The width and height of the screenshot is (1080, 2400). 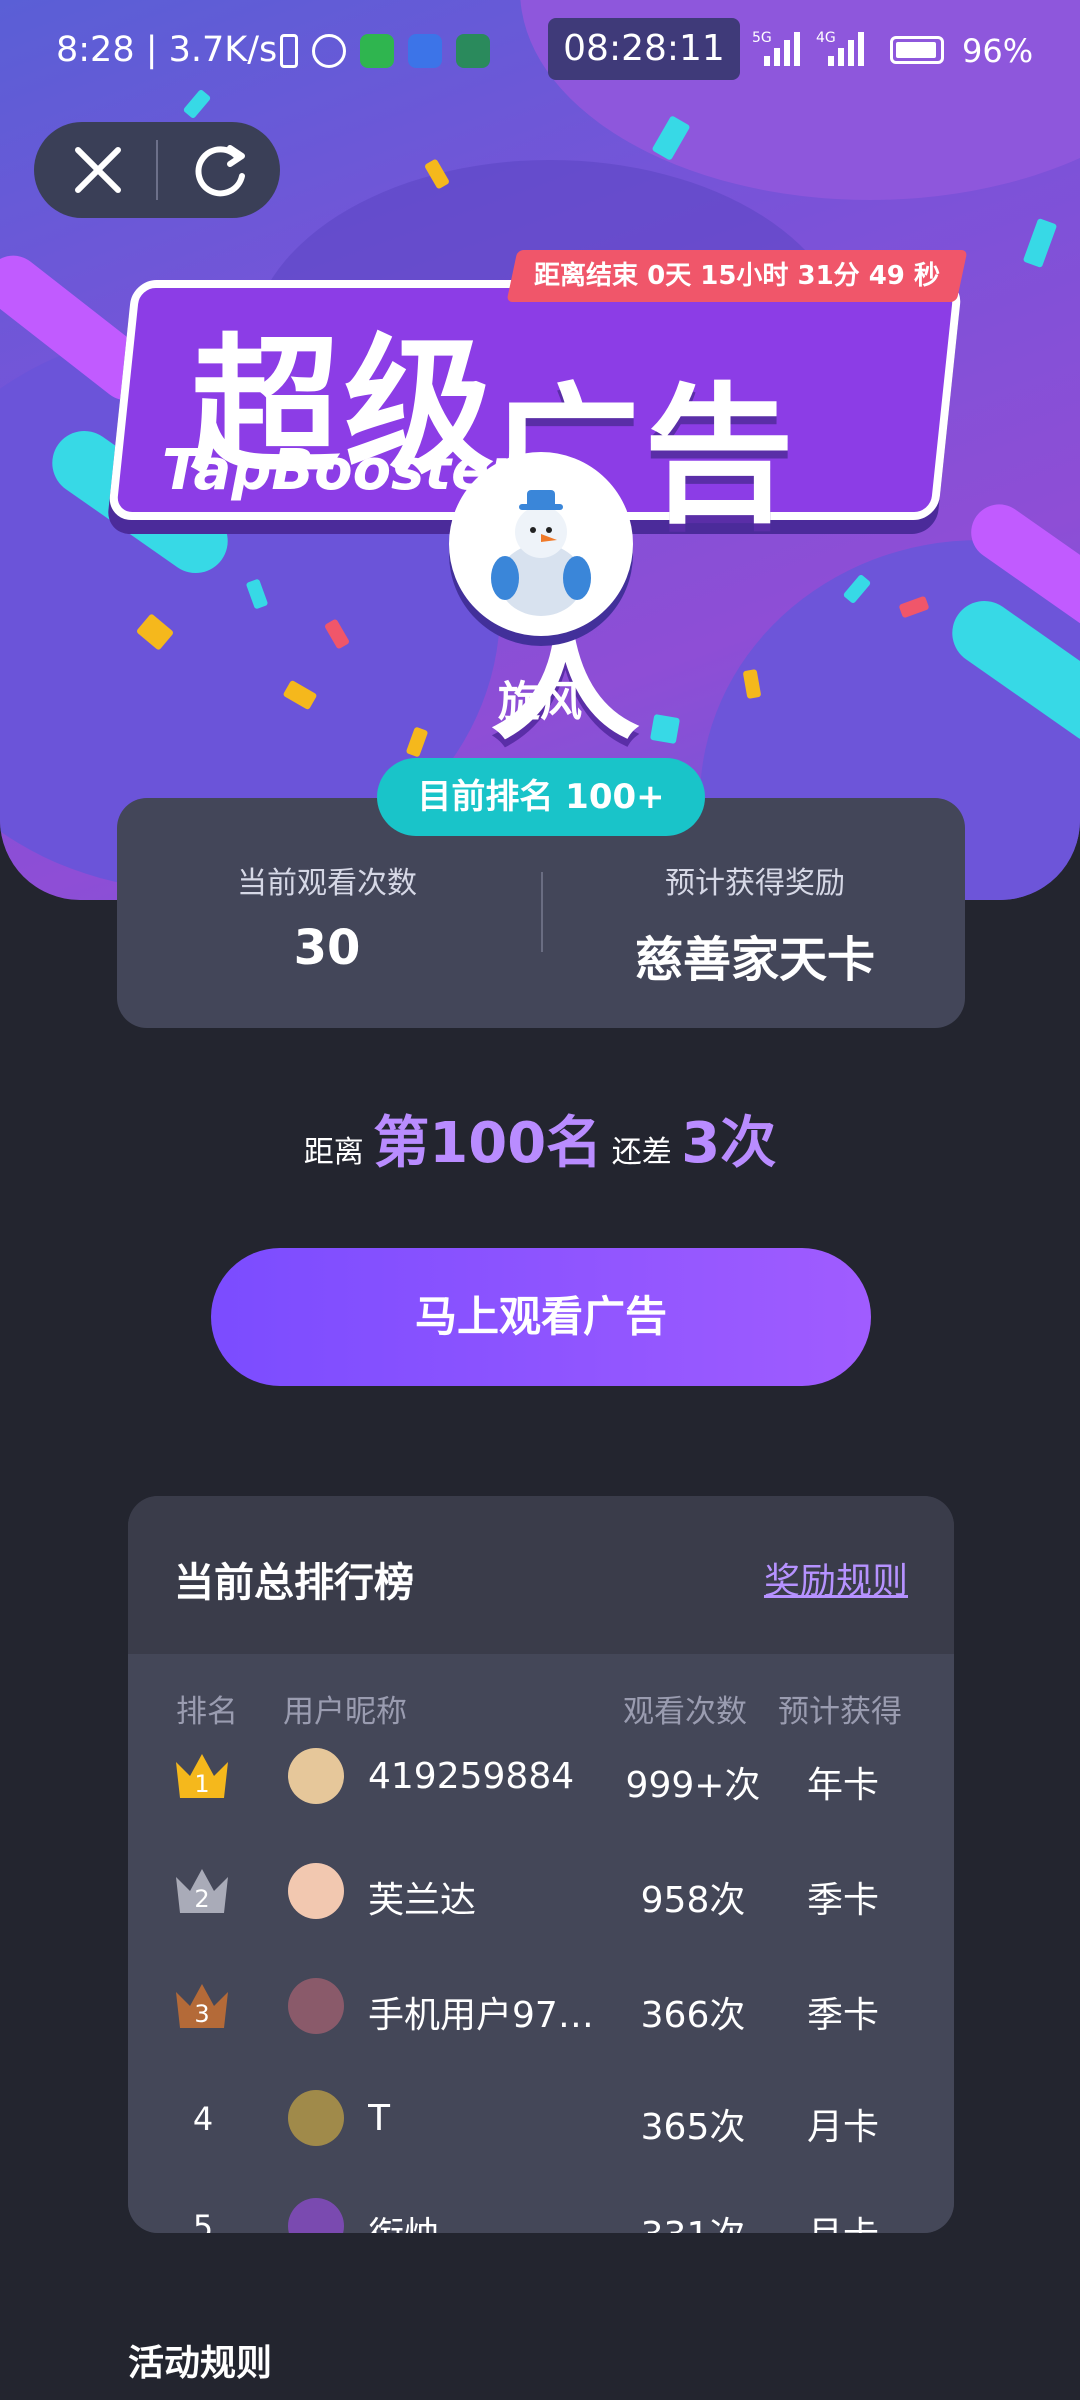 I want to click on rank-gap-text: 距离 第100名 还差 3次, so click(x=540, y=1138).